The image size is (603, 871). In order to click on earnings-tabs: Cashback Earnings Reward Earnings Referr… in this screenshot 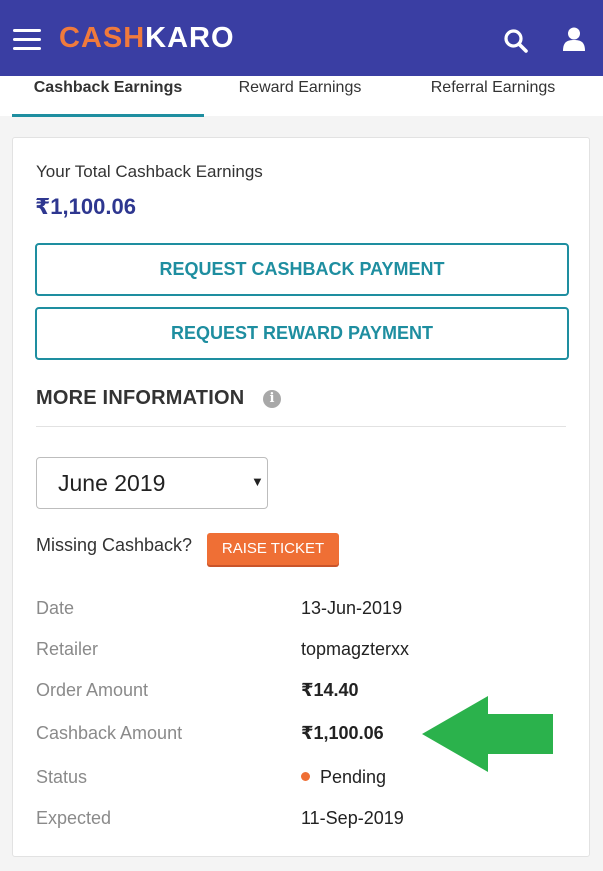, I will do `click(301, 96)`.